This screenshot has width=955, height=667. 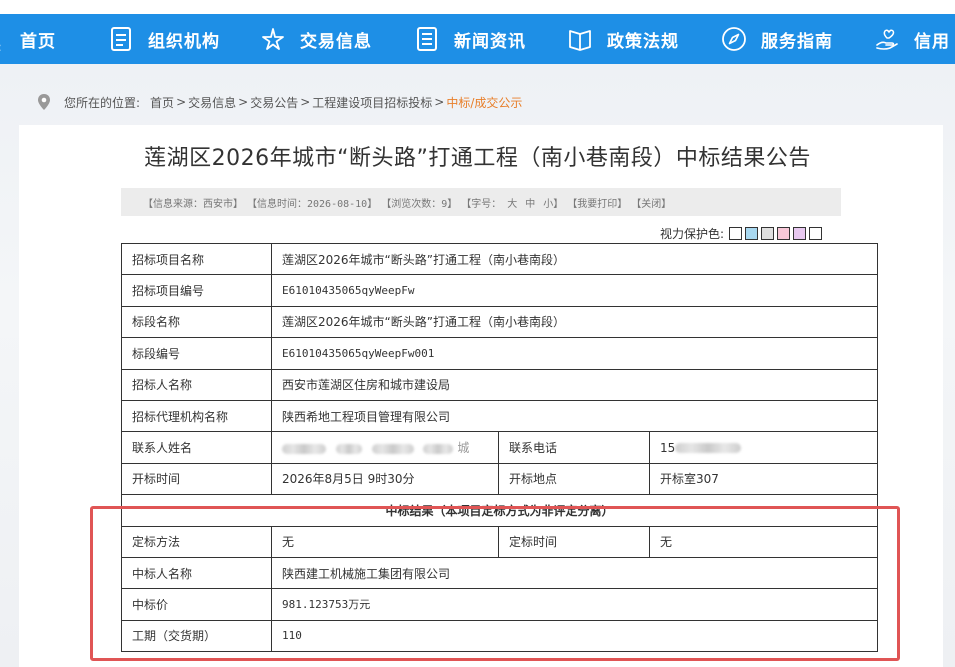 What do you see at coordinates (668, 447) in the screenshot?
I see `phone-prefix: 15` at bounding box center [668, 447].